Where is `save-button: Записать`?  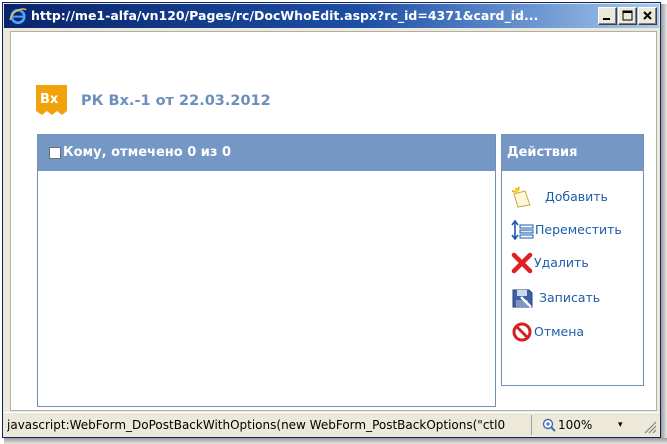
save-button: Записать is located at coordinates (572, 298).